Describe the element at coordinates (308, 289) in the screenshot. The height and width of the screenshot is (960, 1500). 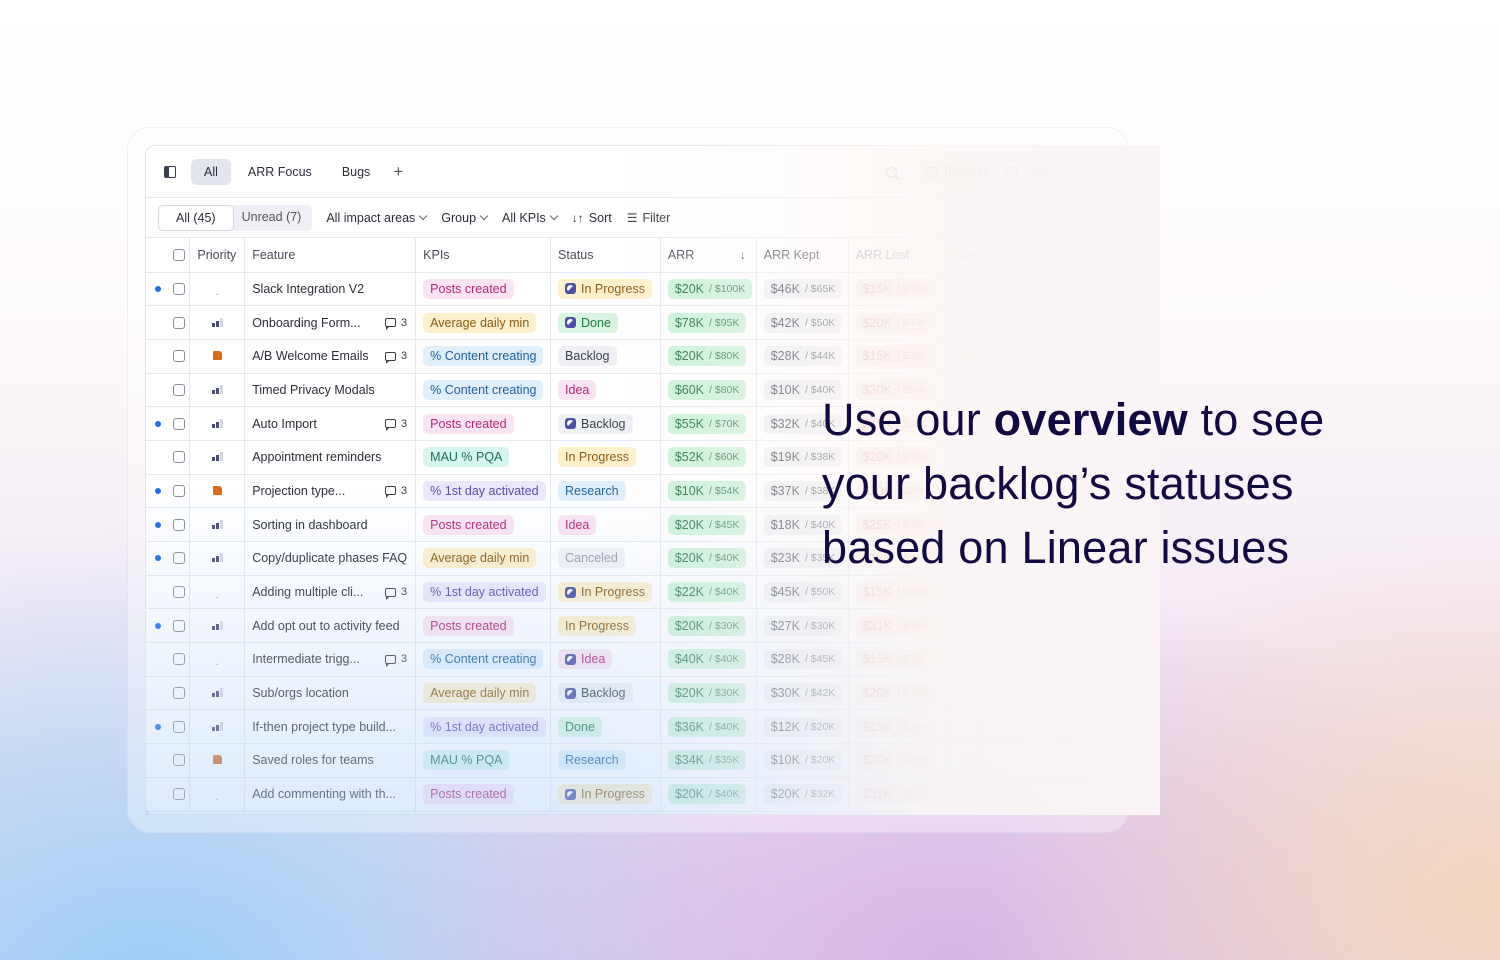
I see `feature-name: Slack Integration V2` at that location.